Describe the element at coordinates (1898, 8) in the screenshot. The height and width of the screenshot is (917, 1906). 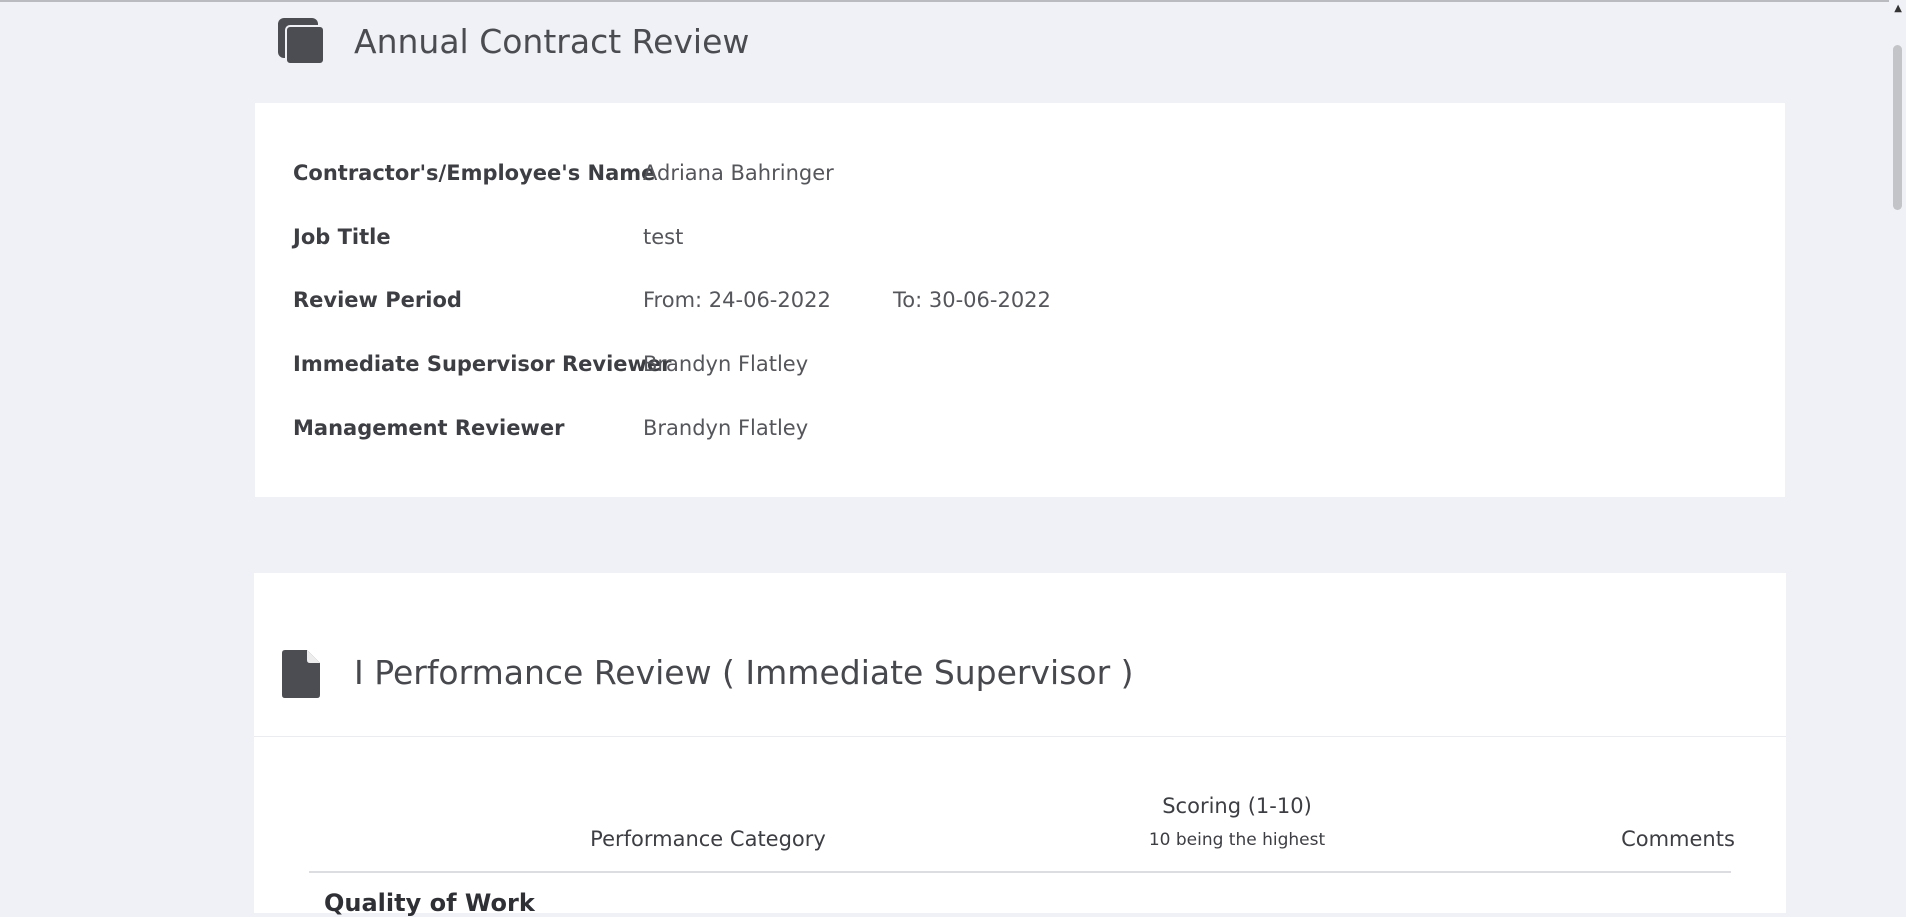
I see `scroll-up-icon: ▲` at that location.